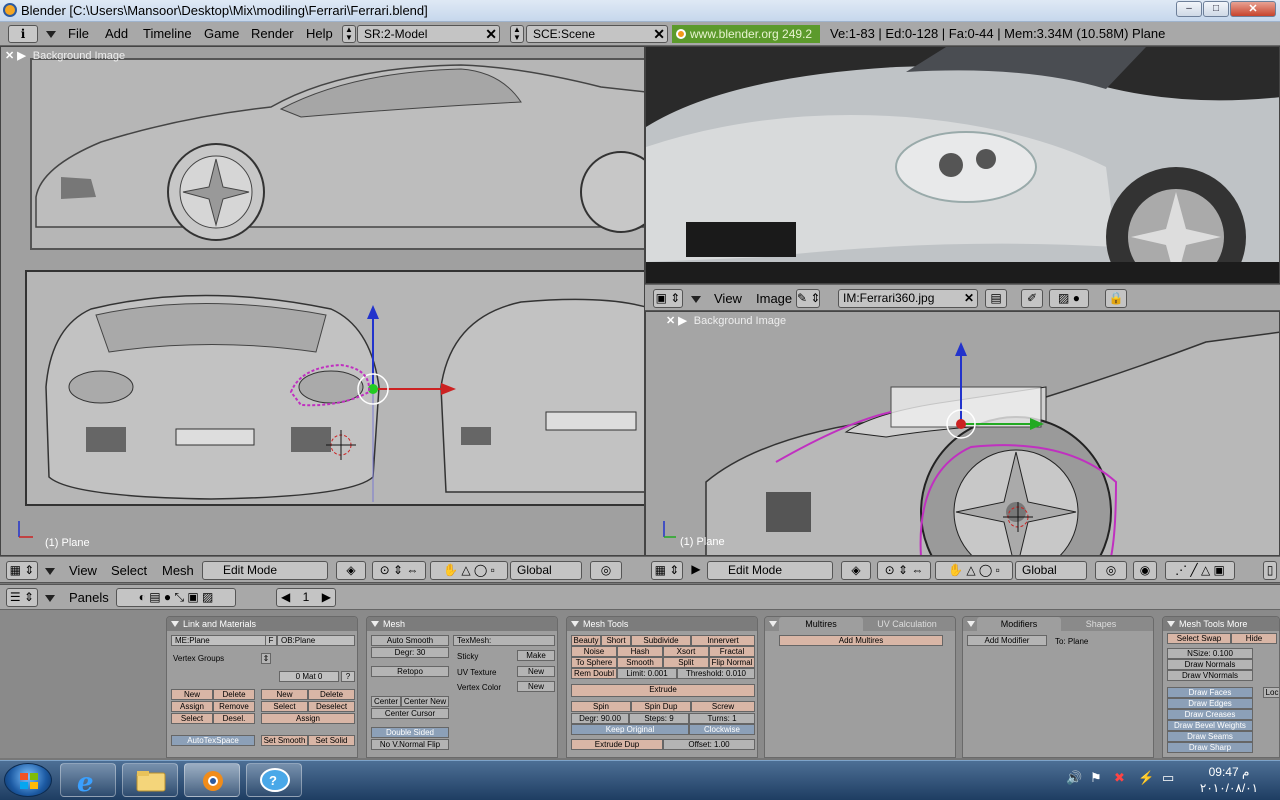  What do you see at coordinates (647, 673) in the screenshot?
I see `limit-field: Limit: 0.001` at bounding box center [647, 673].